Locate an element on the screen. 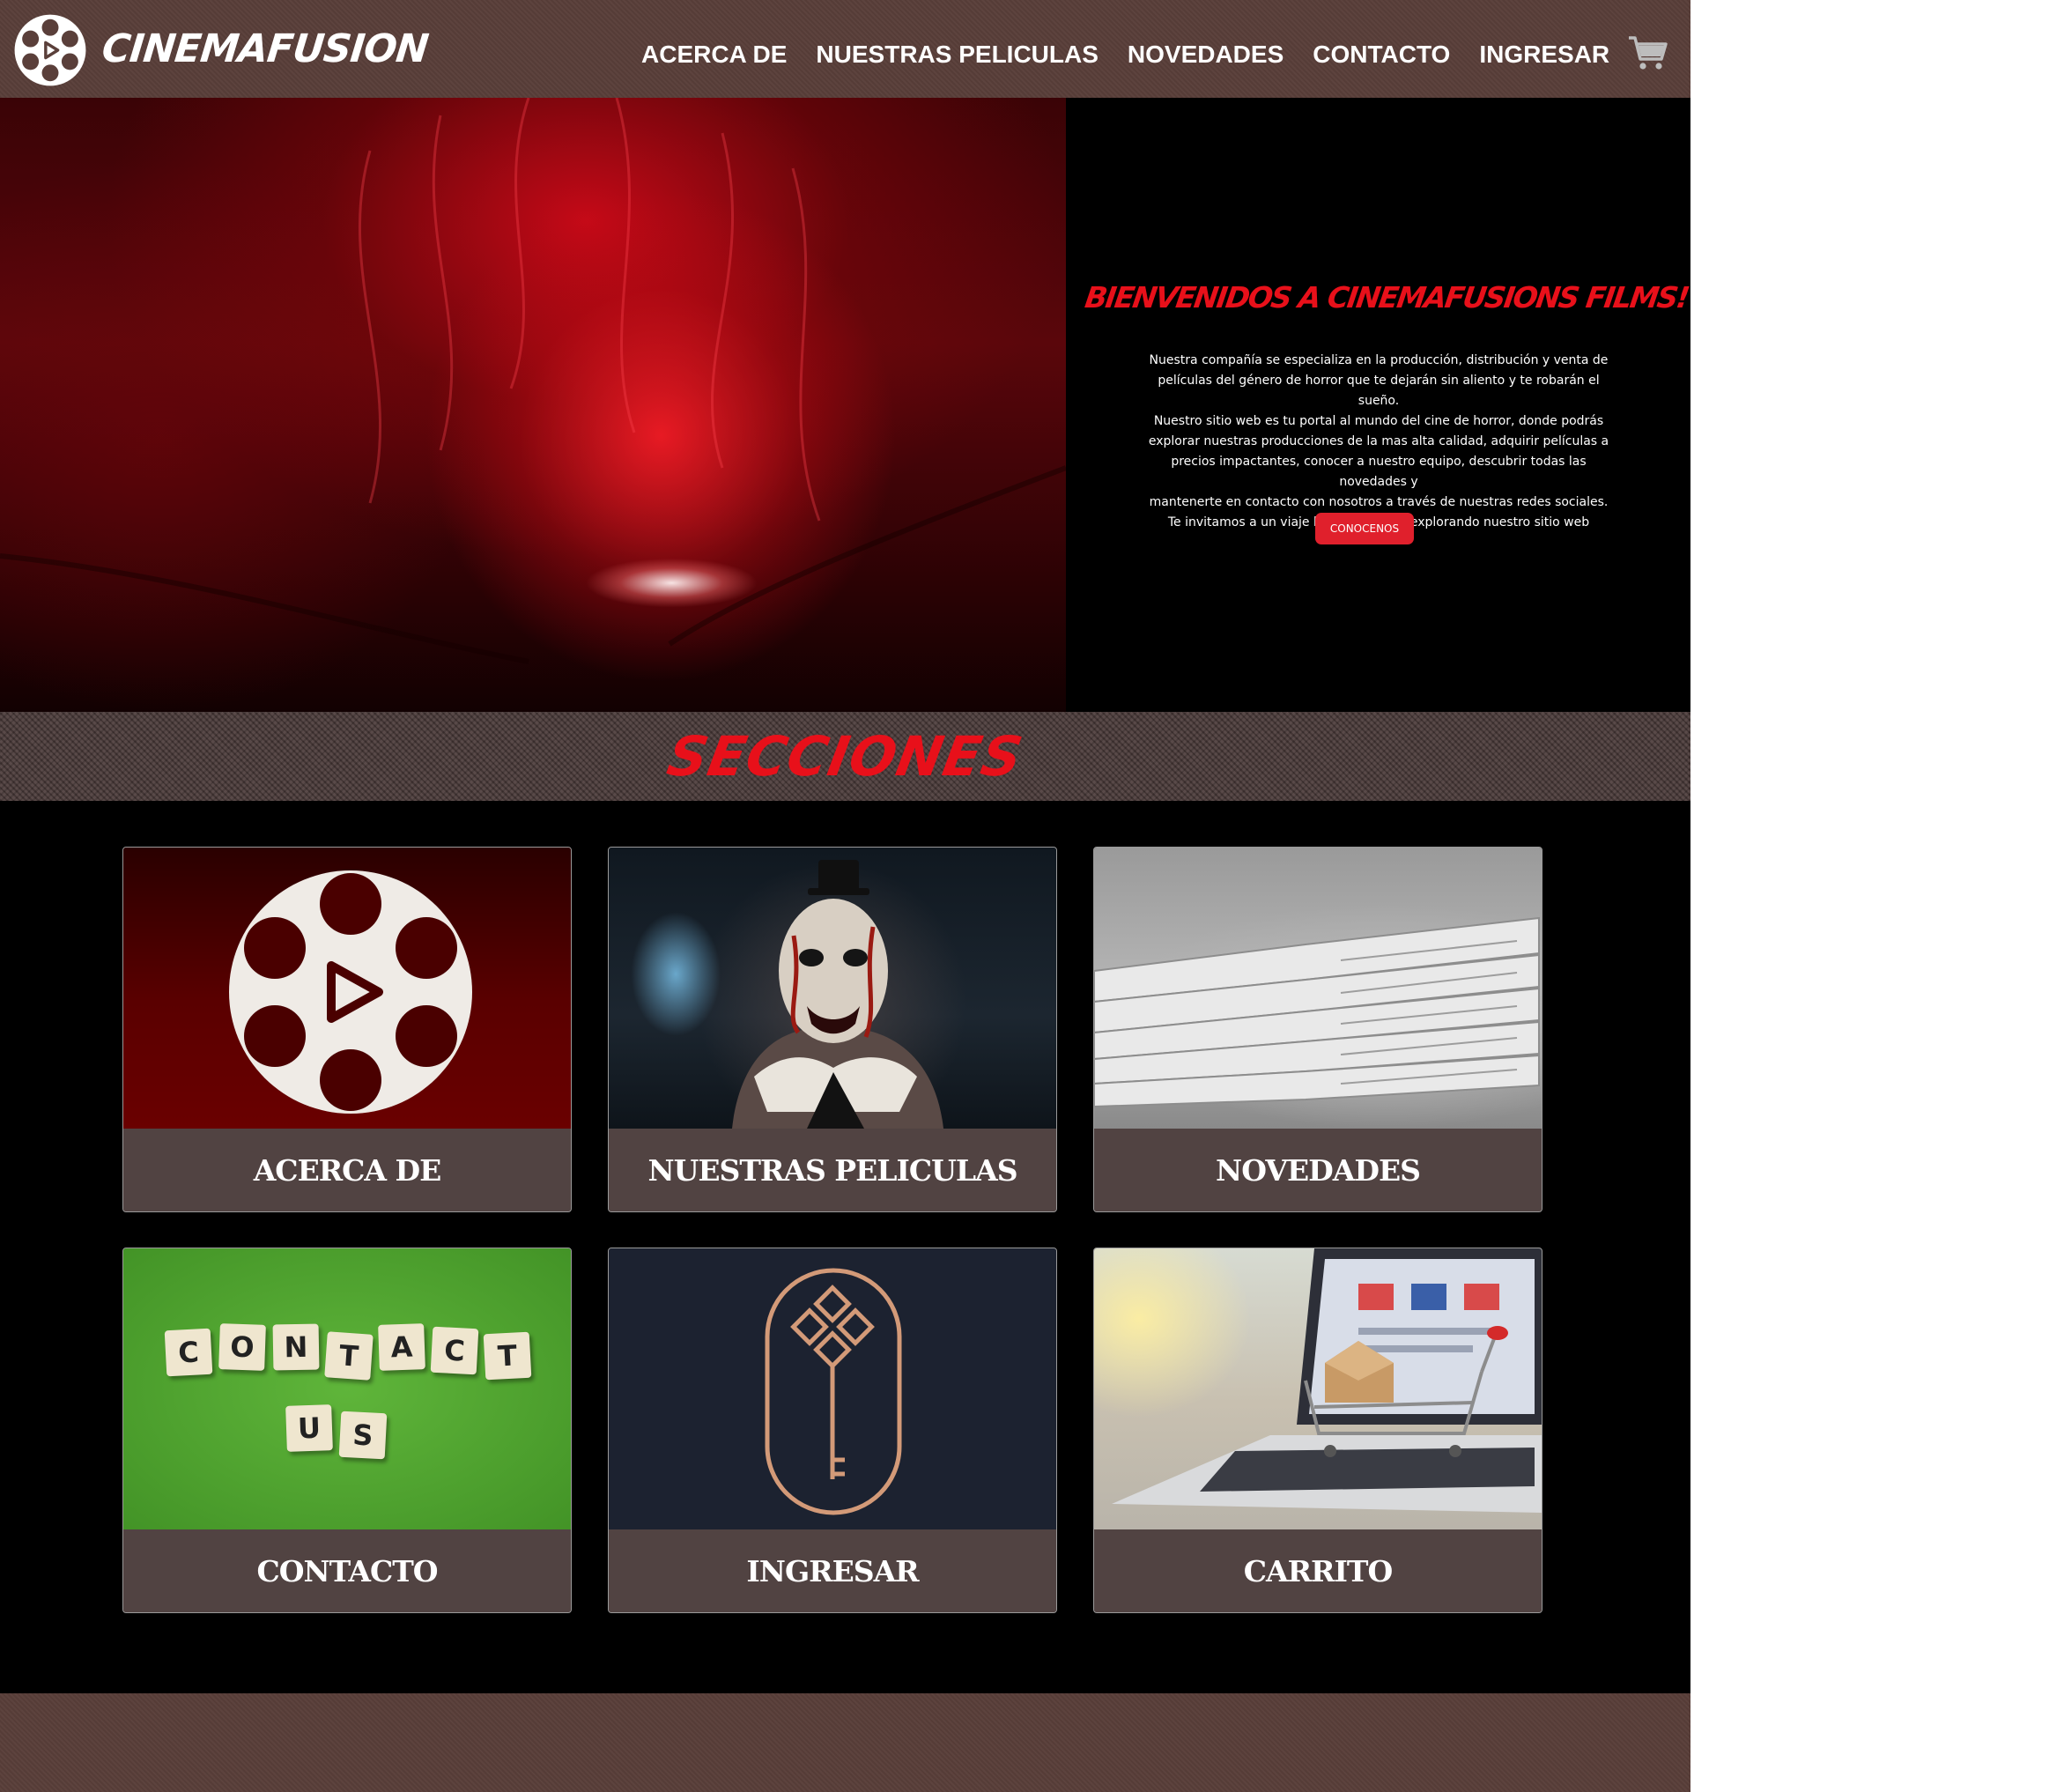  film-reel-icon is located at coordinates (350, 992).